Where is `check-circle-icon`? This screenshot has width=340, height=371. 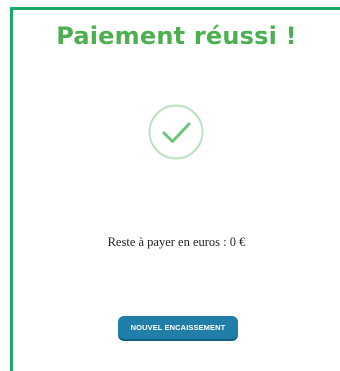 check-circle-icon is located at coordinates (176, 132).